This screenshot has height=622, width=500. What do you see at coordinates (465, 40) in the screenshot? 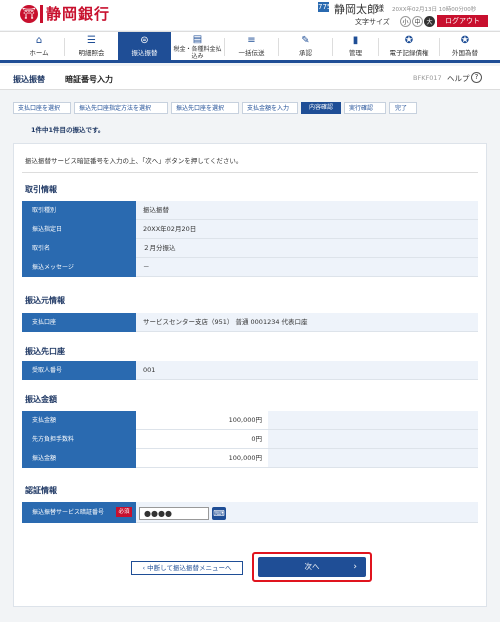
I see `forex-icon: ✪` at bounding box center [465, 40].